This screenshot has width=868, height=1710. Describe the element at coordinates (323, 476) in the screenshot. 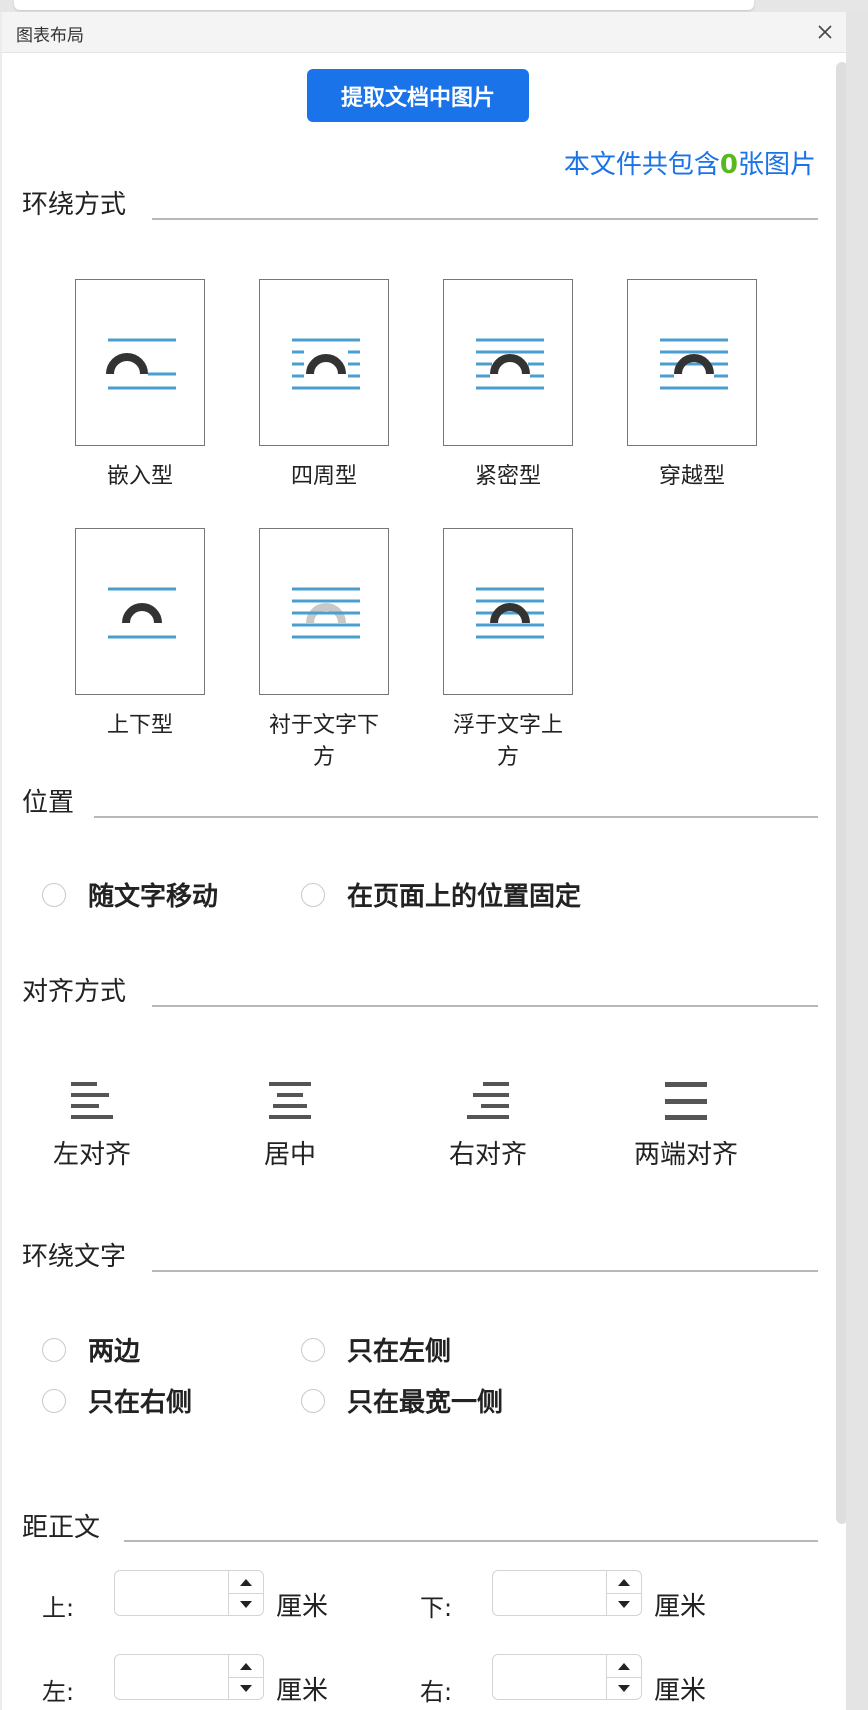

I see `wrap-mode-label: 四周型` at that location.